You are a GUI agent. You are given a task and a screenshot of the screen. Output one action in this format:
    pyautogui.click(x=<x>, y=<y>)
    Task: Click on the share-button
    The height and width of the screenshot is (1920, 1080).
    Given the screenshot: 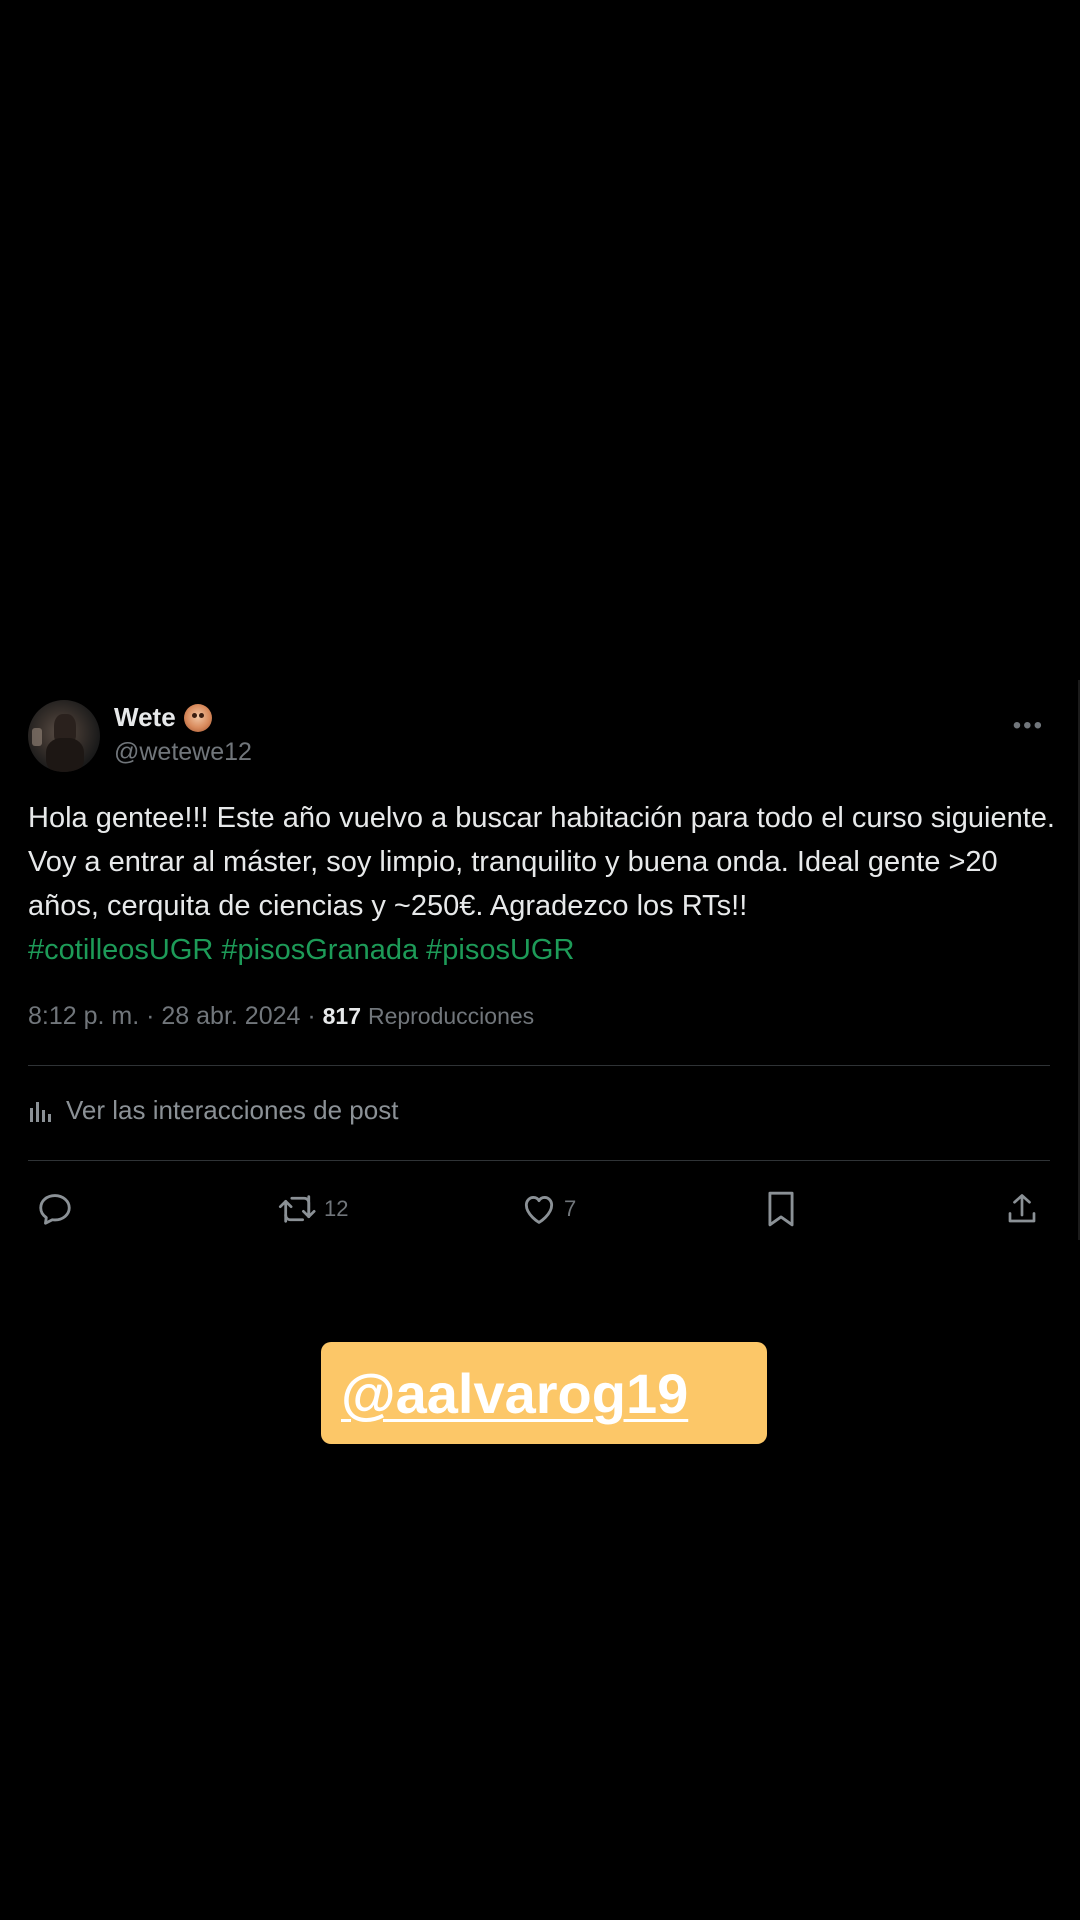 What is the action you would take?
    pyautogui.click(x=1022, y=1209)
    